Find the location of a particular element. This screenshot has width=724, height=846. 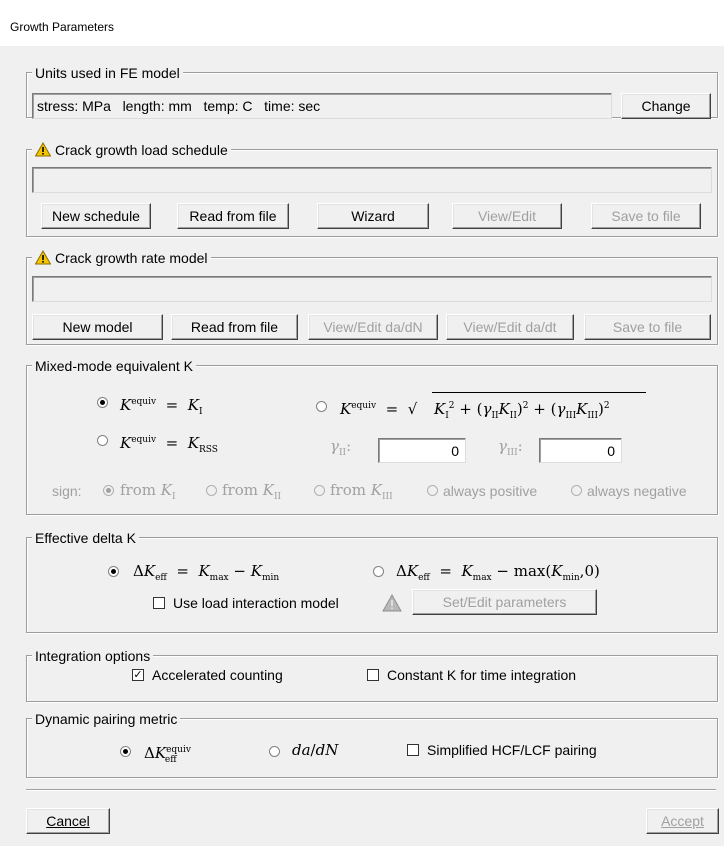

units-legend: Units used in FE model is located at coordinates (107, 73).